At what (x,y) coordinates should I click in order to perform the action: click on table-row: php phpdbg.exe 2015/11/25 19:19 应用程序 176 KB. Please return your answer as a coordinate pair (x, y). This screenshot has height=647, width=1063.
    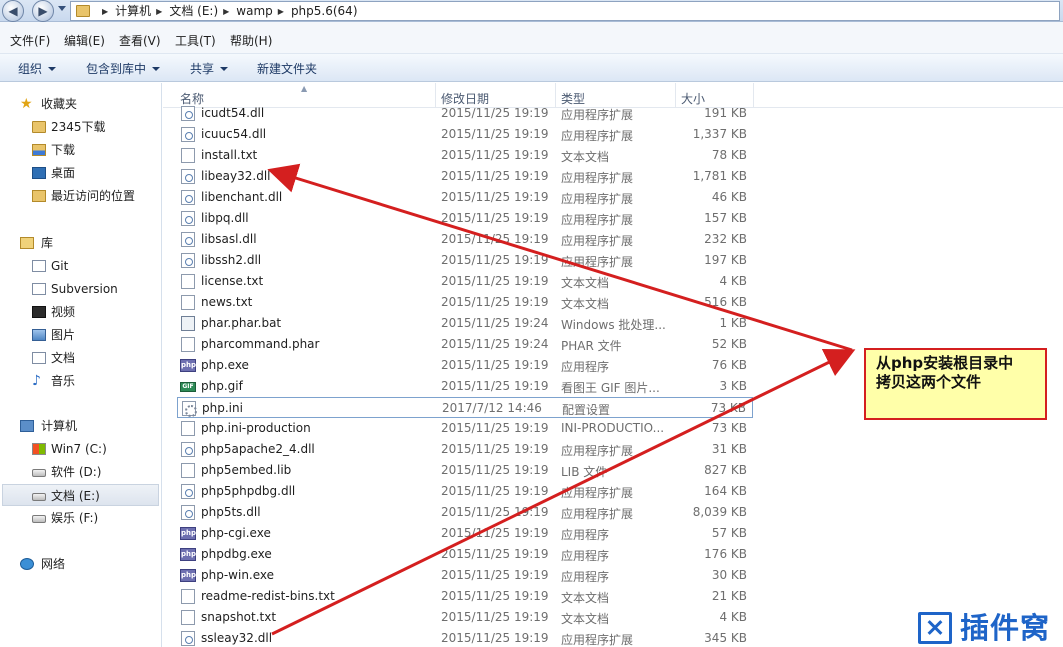
    Looking at the image, I should click on (465, 554).